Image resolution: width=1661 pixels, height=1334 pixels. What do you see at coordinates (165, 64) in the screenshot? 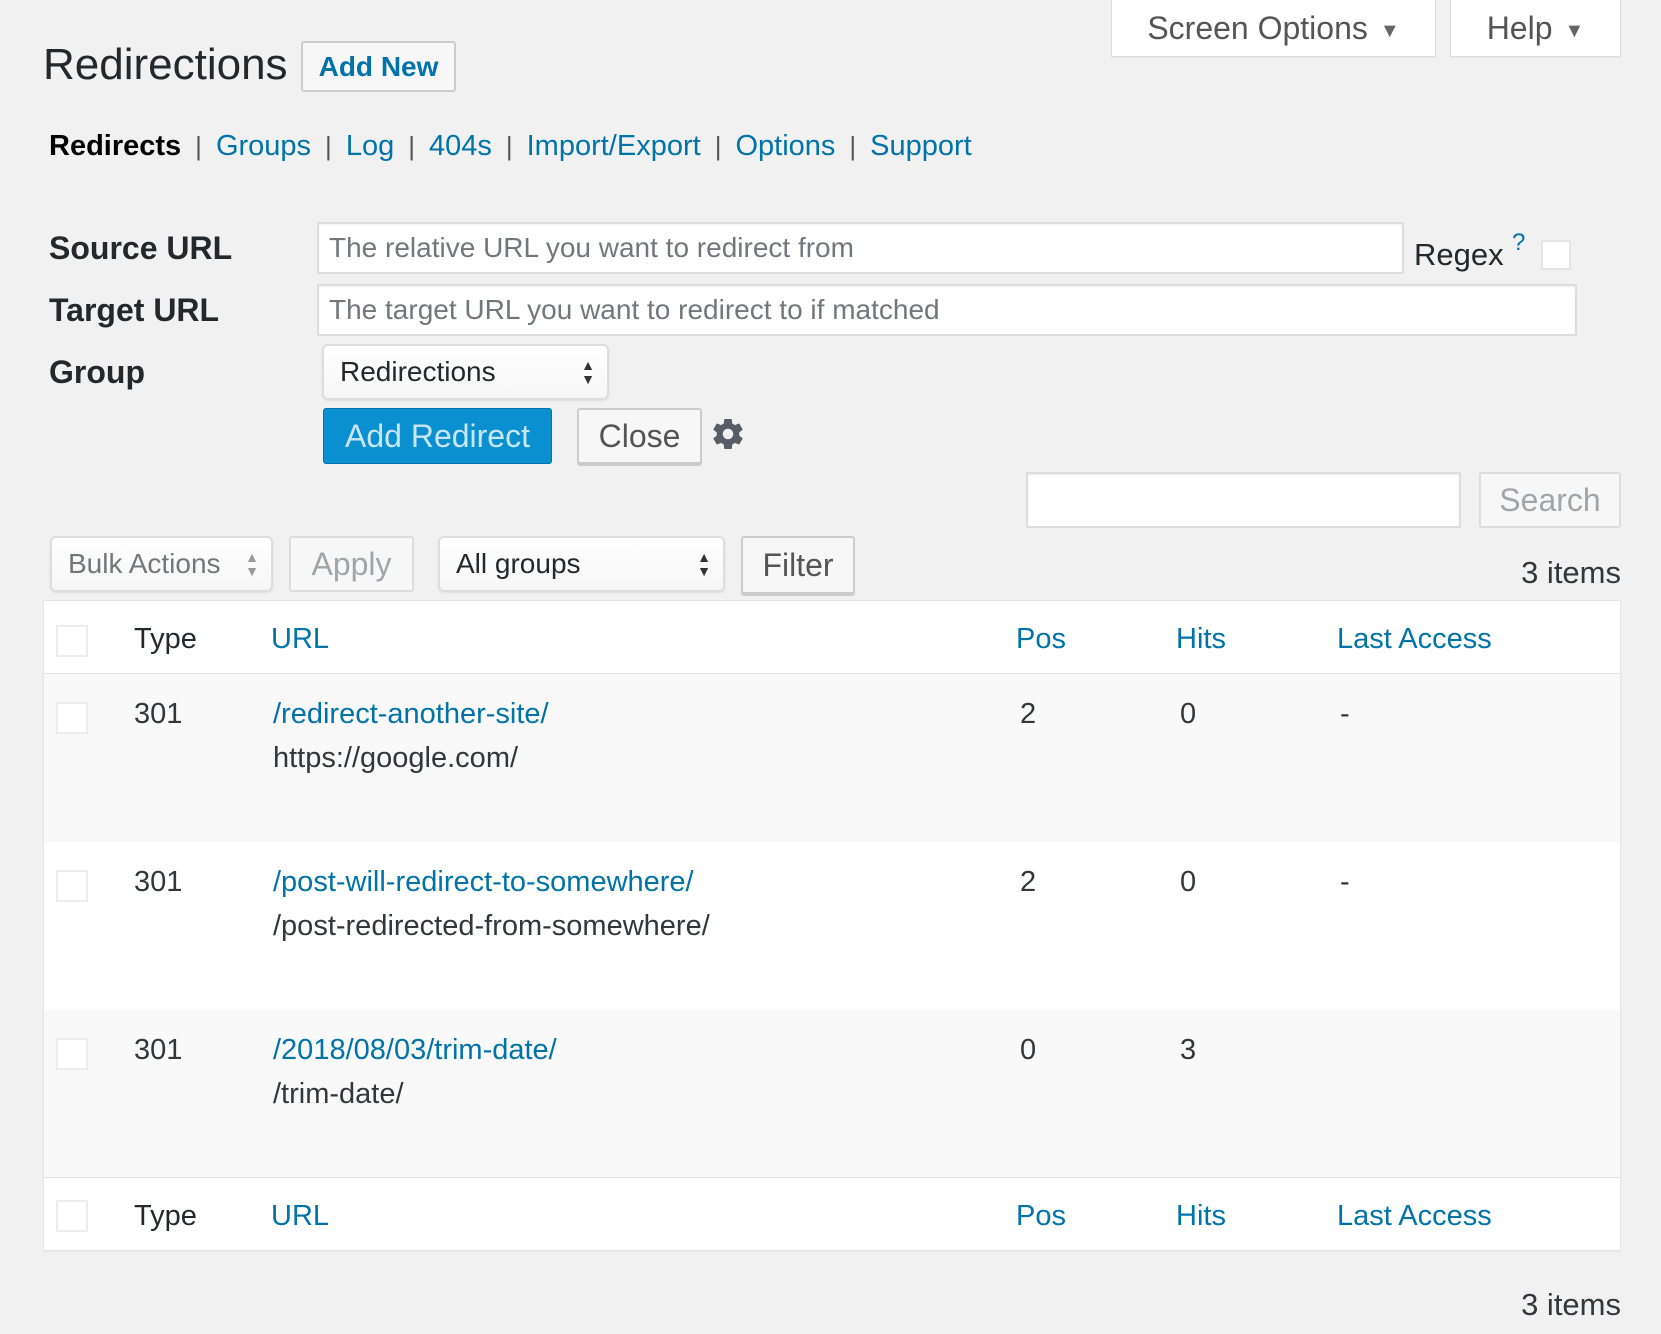
I see `page-title: Redirections` at bounding box center [165, 64].